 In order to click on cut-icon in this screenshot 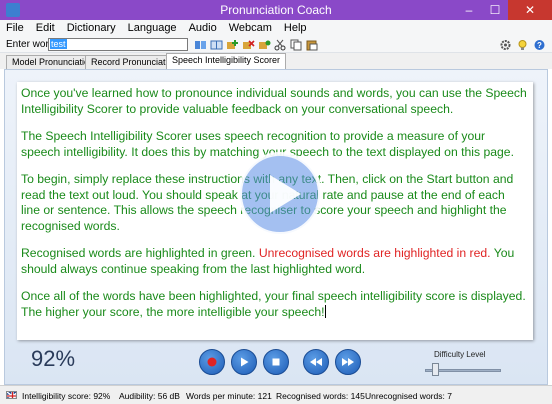, I will do `click(280, 44)`.